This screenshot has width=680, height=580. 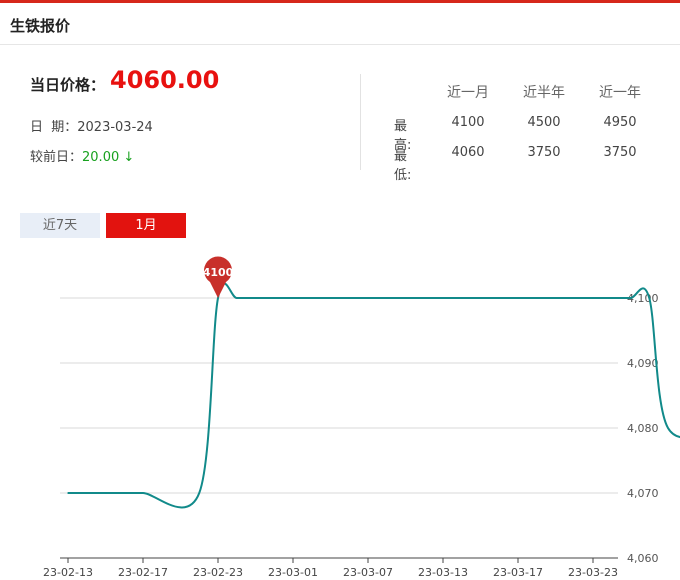 What do you see at coordinates (60, 225) in the screenshot?
I see `tab-7-days: 近7天` at bounding box center [60, 225].